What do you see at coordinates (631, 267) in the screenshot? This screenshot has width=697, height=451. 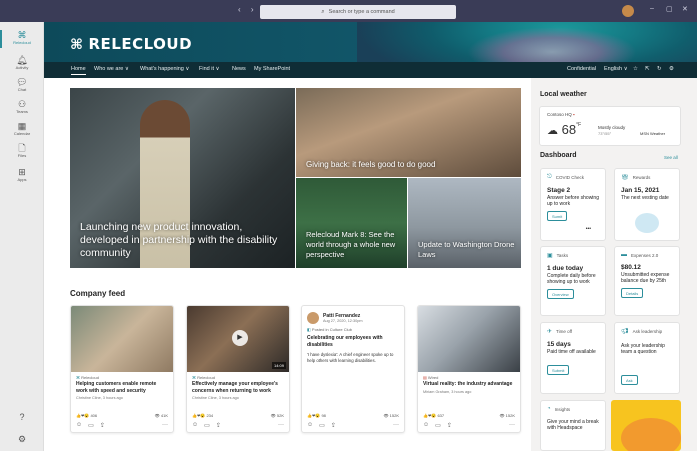 I see `tile-value: $80.12` at bounding box center [631, 267].